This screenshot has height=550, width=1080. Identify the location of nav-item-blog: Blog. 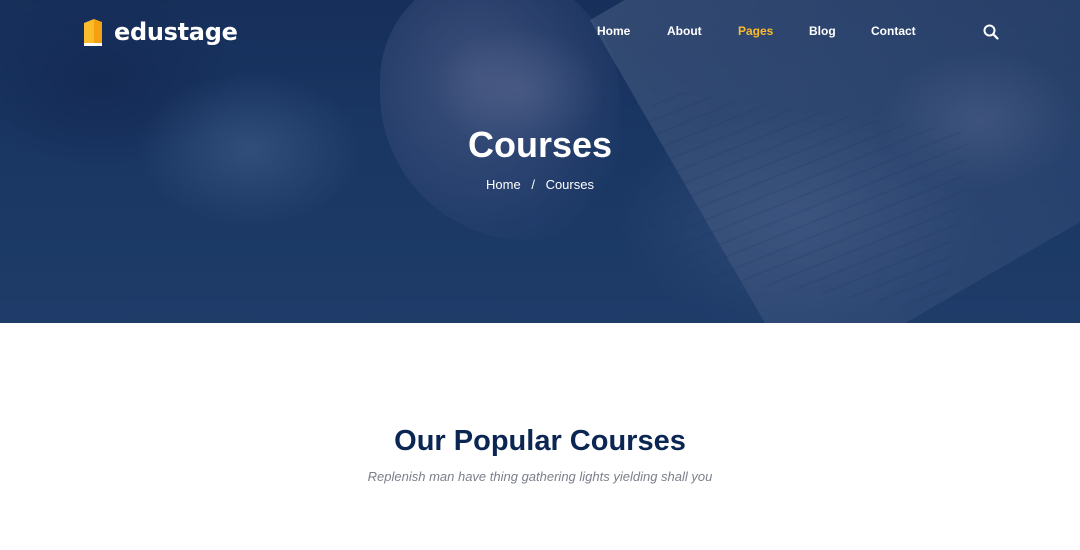
(822, 31).